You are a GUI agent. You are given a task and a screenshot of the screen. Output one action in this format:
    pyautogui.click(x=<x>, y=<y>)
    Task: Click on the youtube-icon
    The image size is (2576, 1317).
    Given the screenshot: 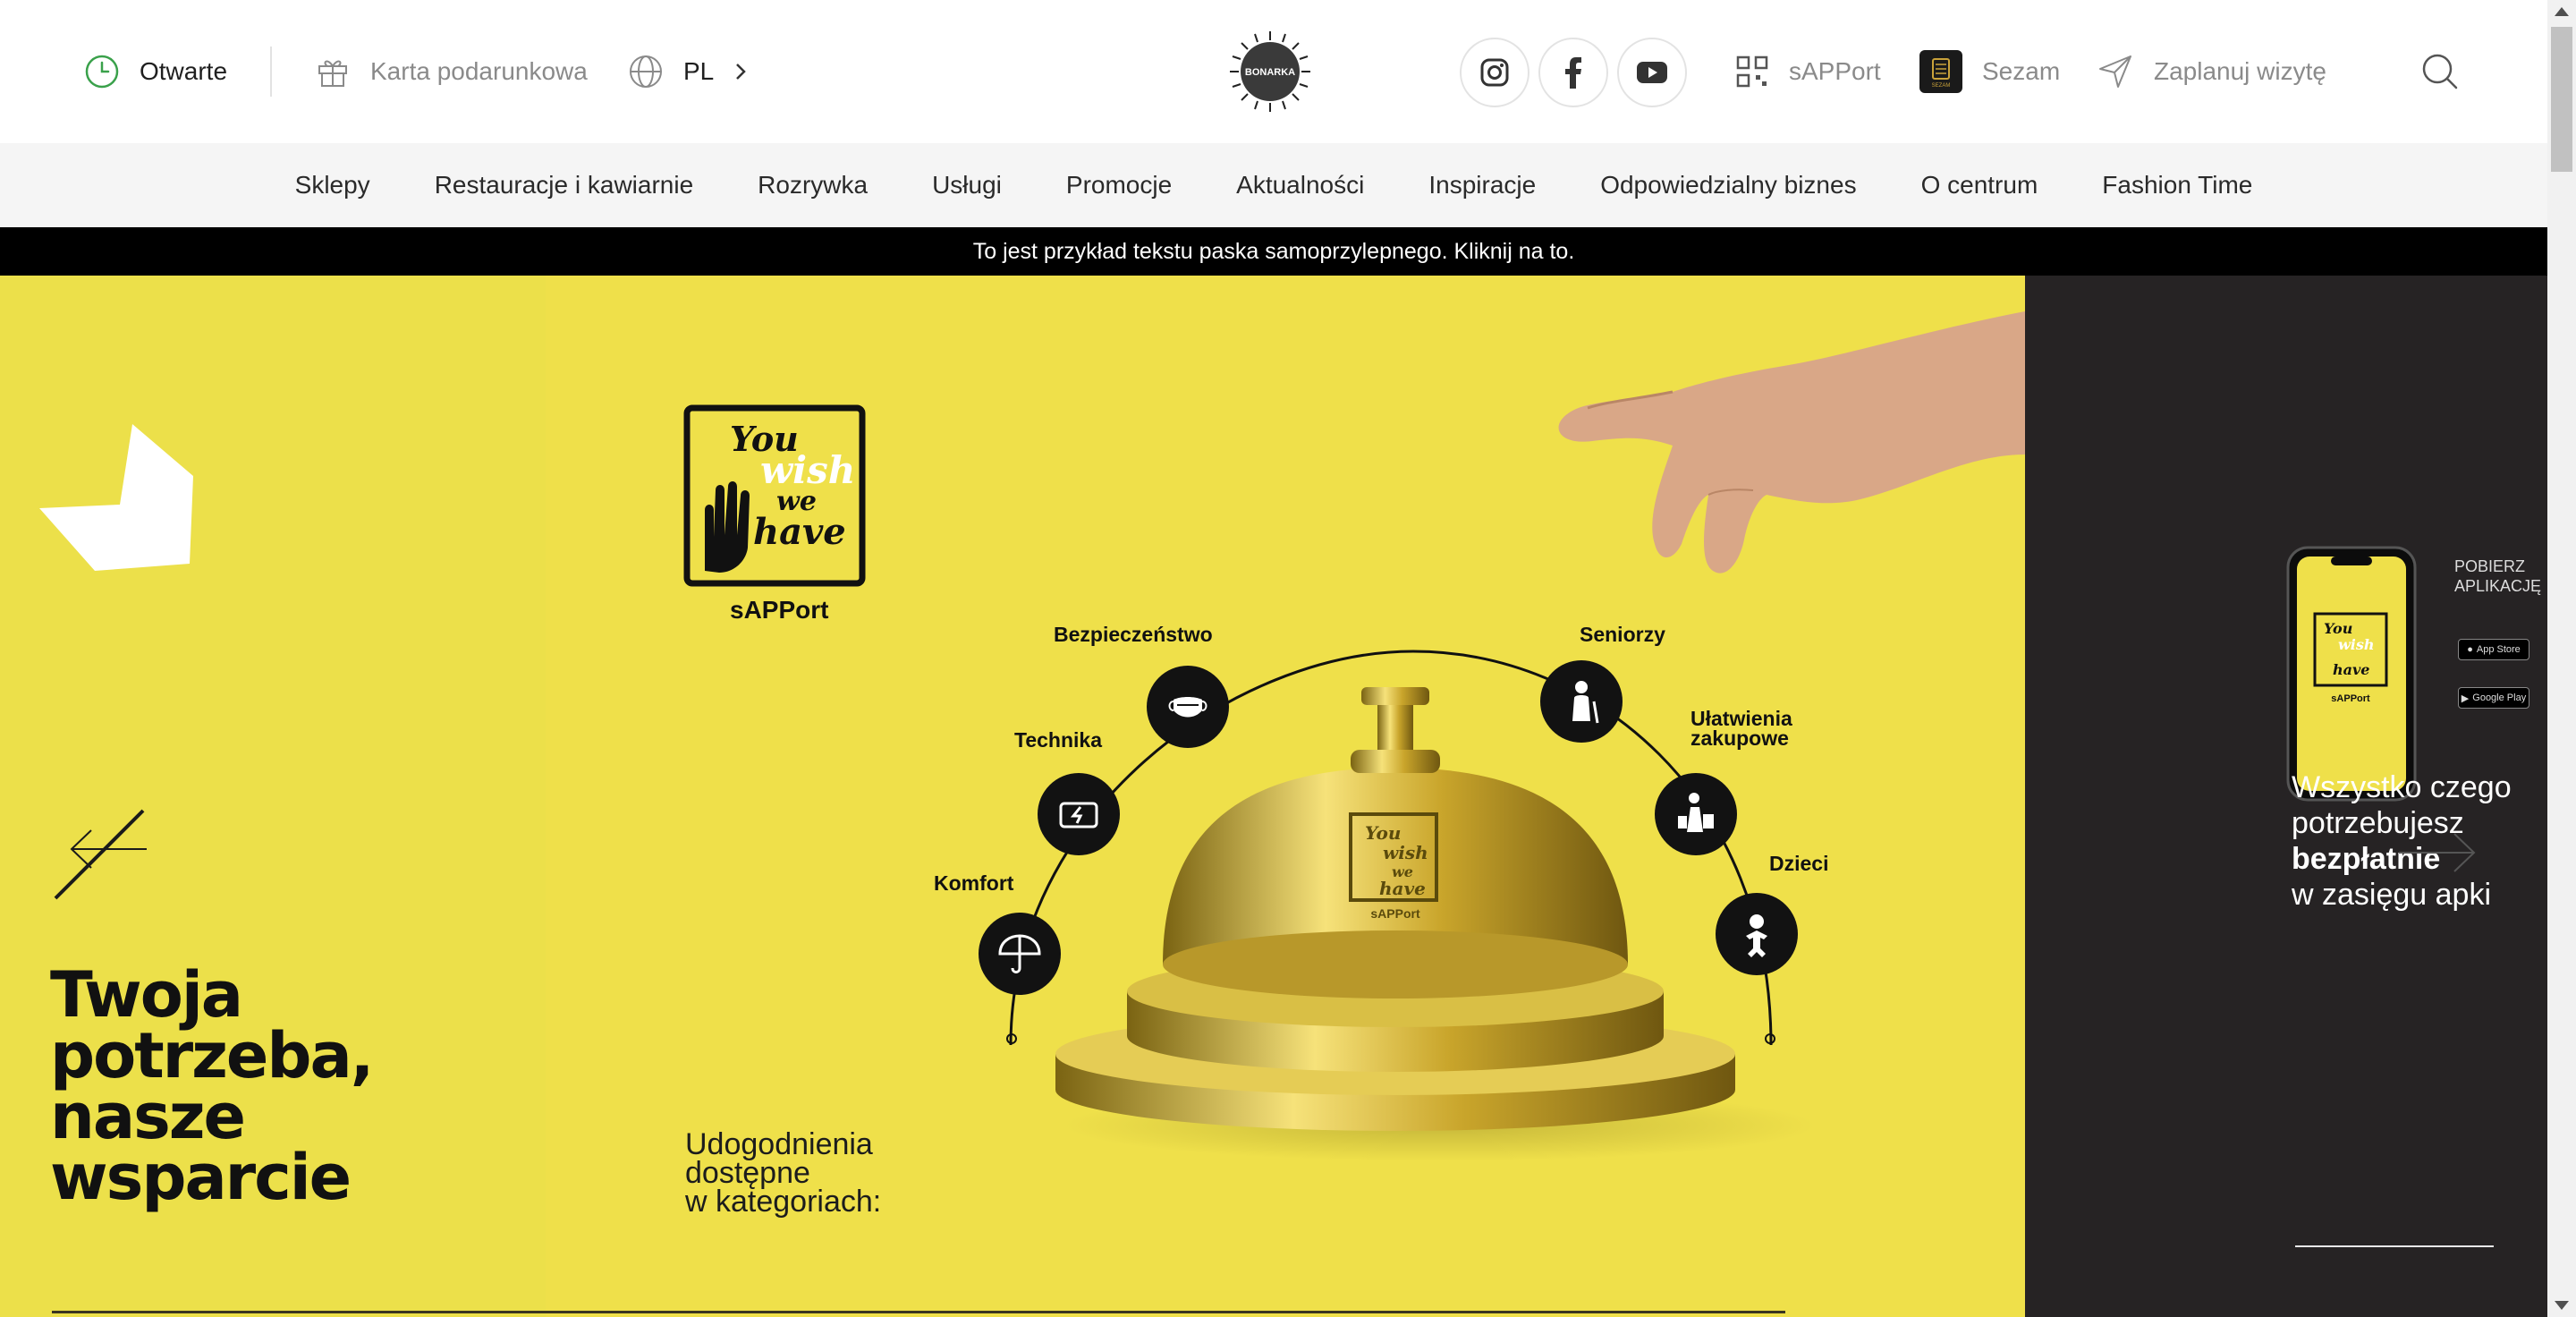 What is the action you would take?
    pyautogui.click(x=1652, y=73)
    